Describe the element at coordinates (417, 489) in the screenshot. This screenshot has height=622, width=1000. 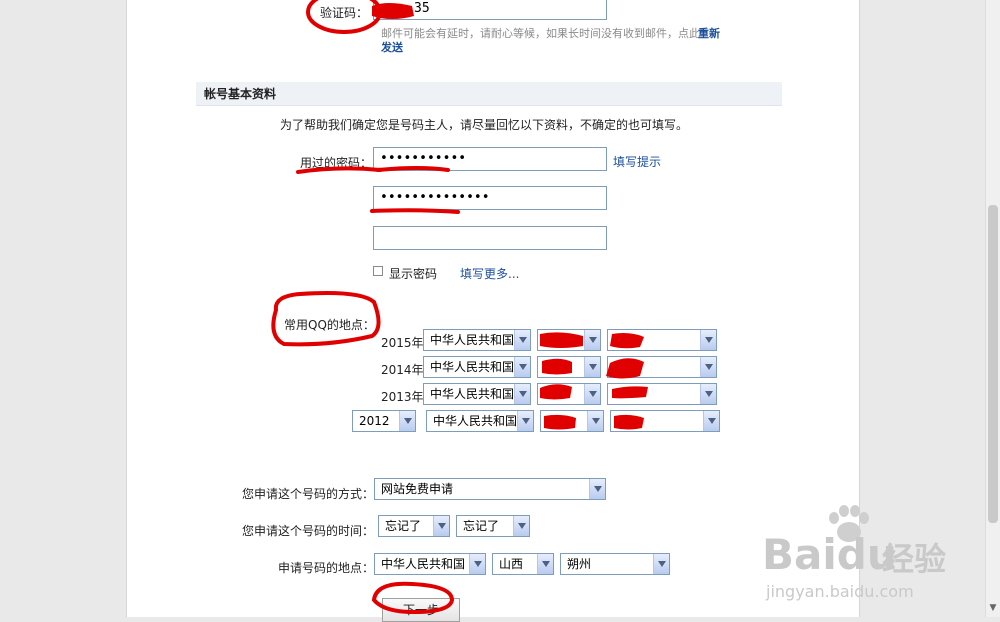
I see `apply-method-value: 网站免费申请` at that location.